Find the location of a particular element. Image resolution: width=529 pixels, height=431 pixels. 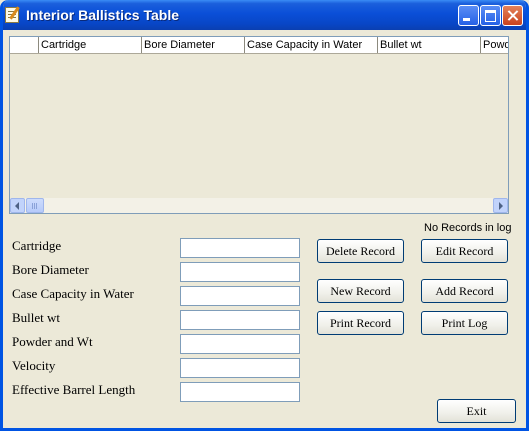

bullet-wt-input is located at coordinates (240, 320).